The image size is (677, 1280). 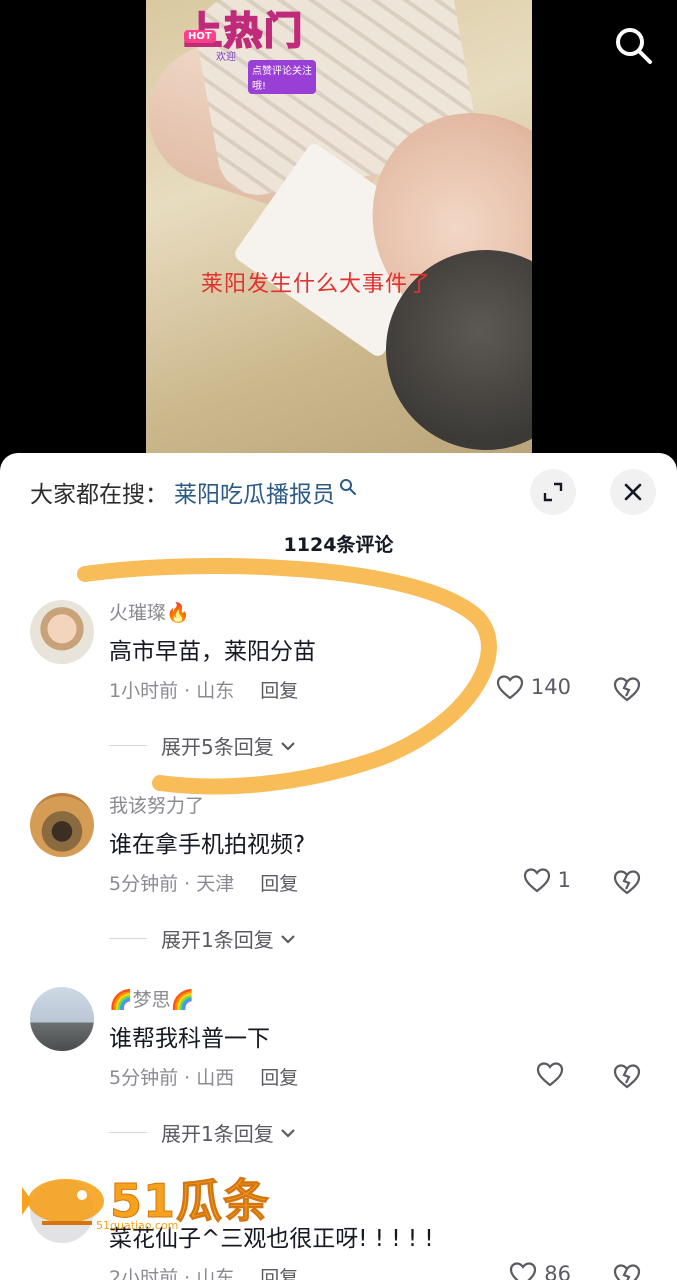 I want to click on like-button, so click(x=553, y=1074).